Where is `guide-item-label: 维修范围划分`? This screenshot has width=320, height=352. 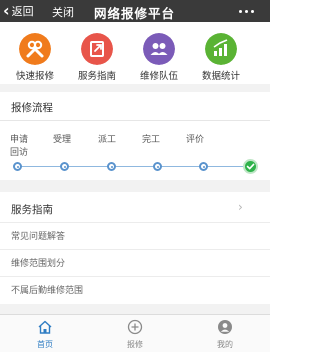 guide-item-label: 维修范围划分 is located at coordinates (38, 264).